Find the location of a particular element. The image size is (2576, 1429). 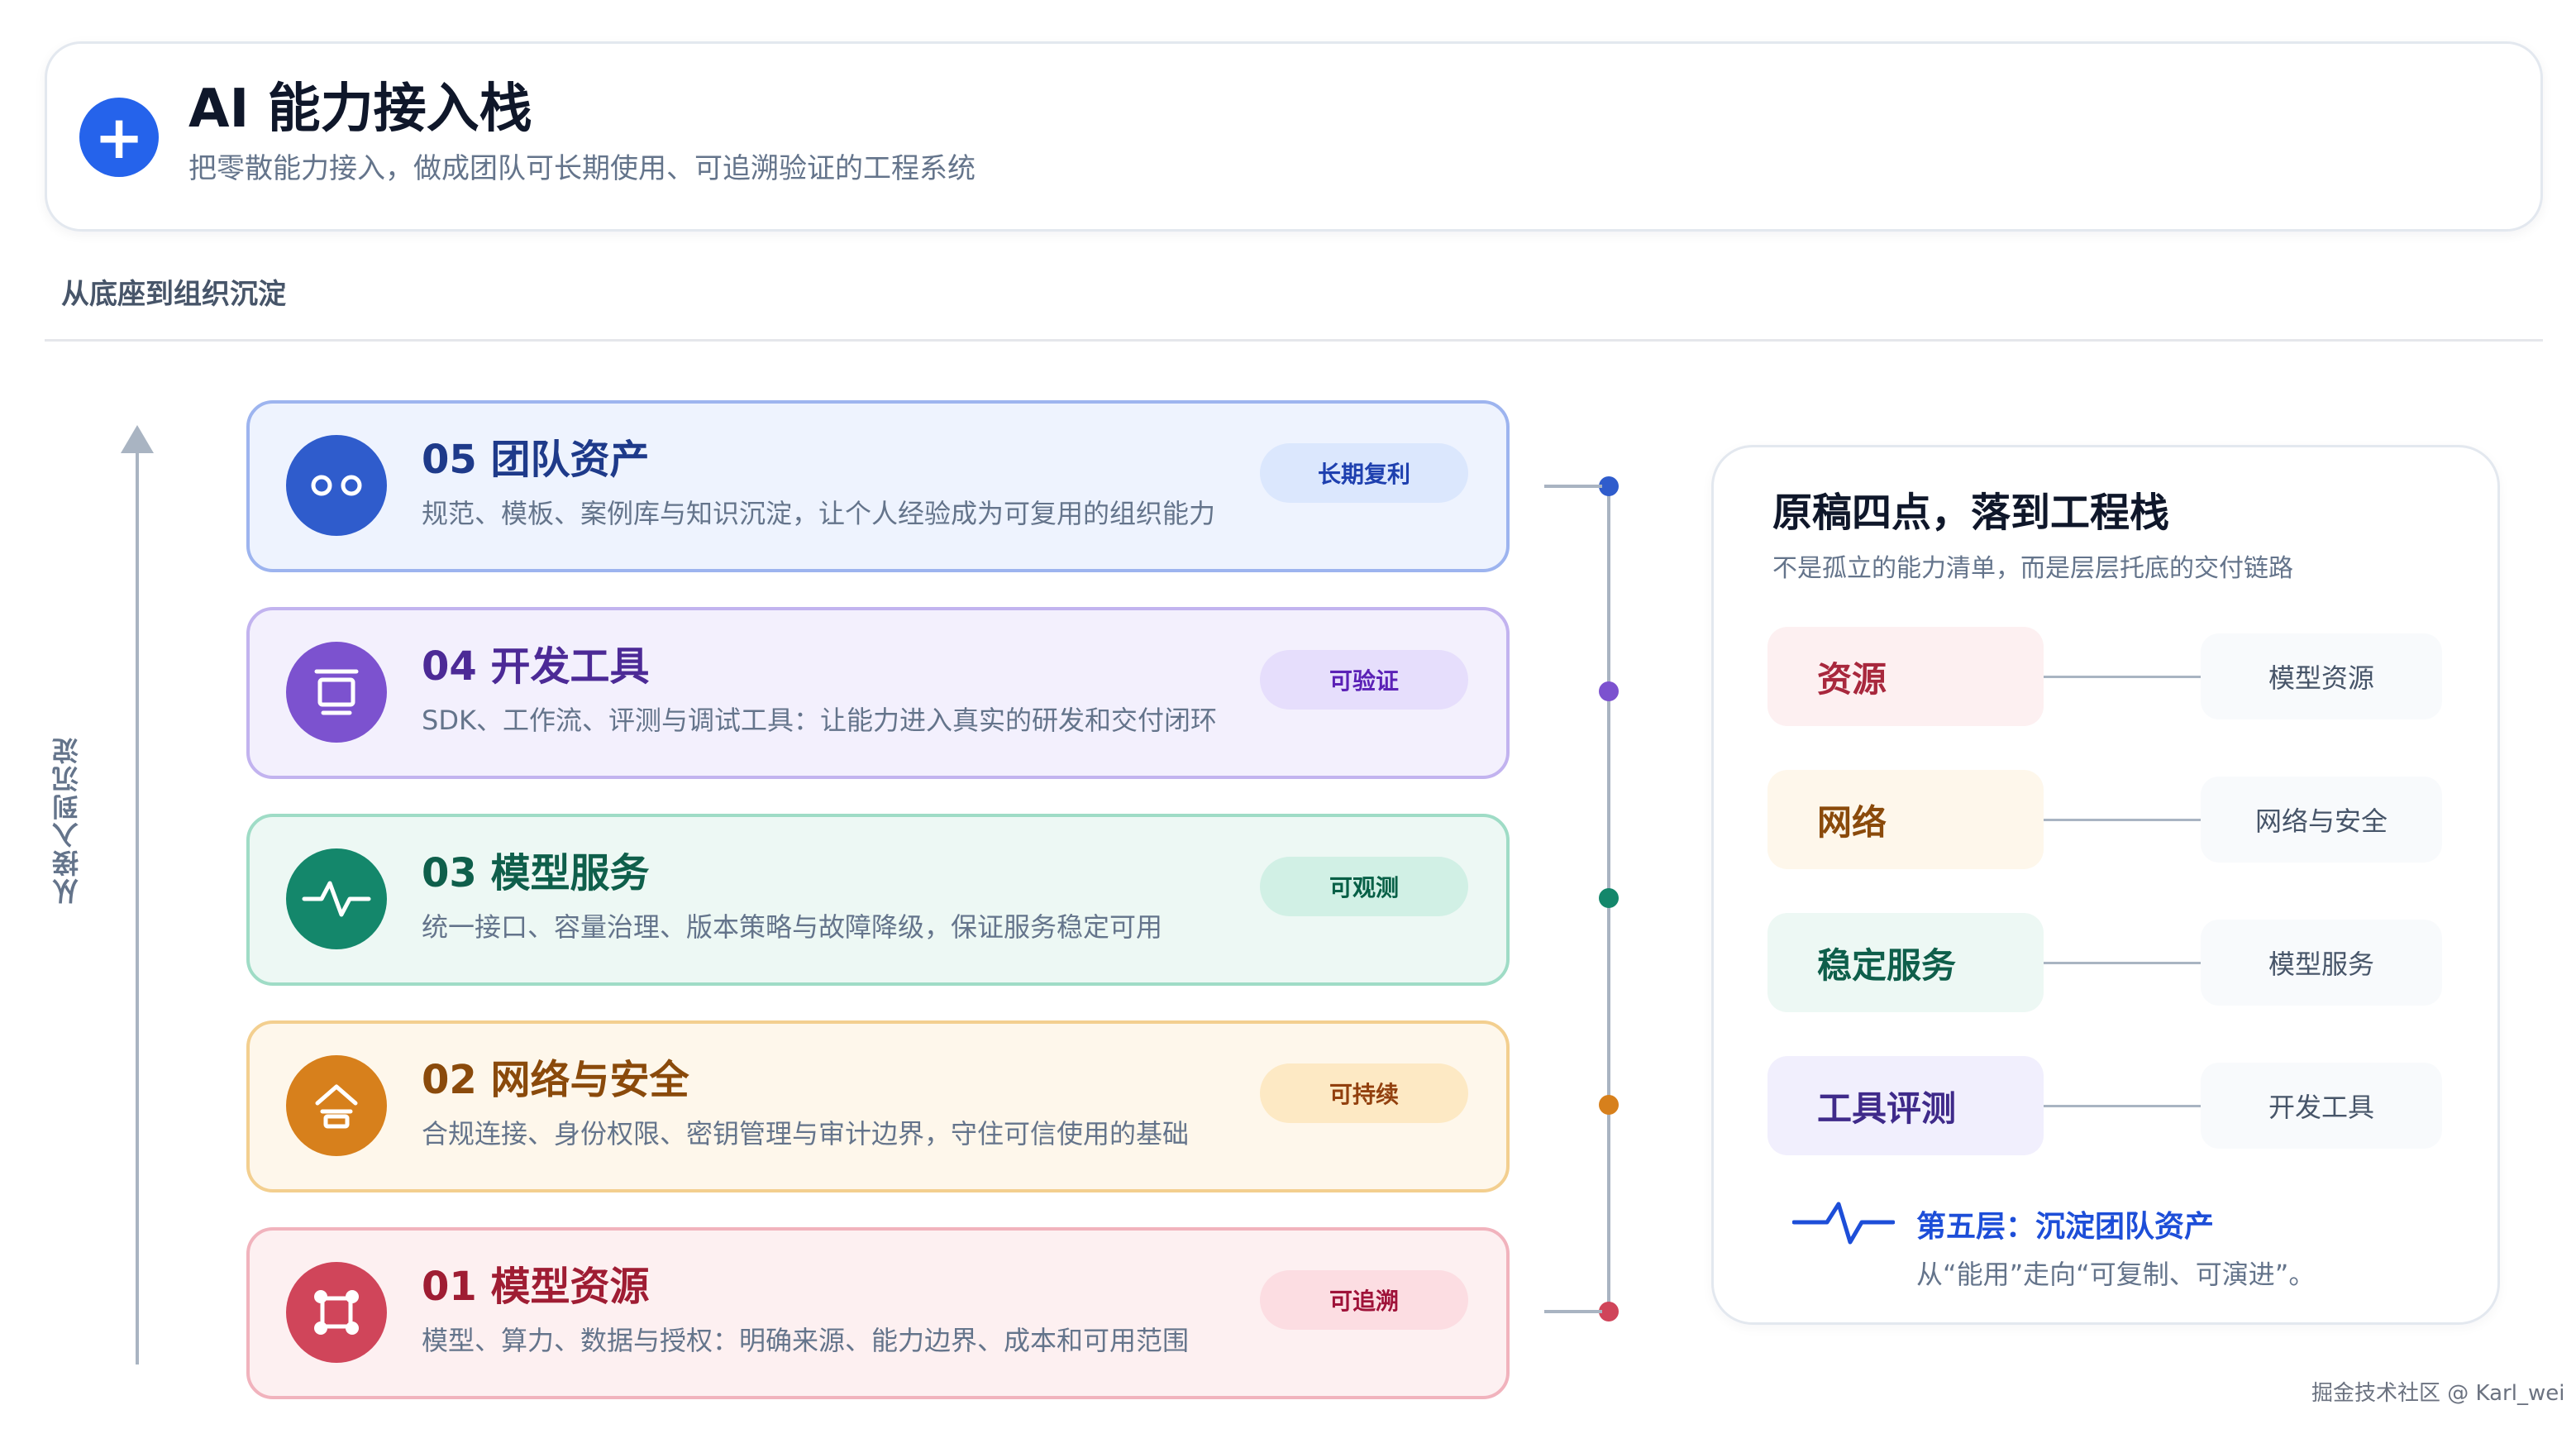

panel-subtitle: 不是孤立的能力清单，而是层层托底的交付链路 is located at coordinates (2032, 568).